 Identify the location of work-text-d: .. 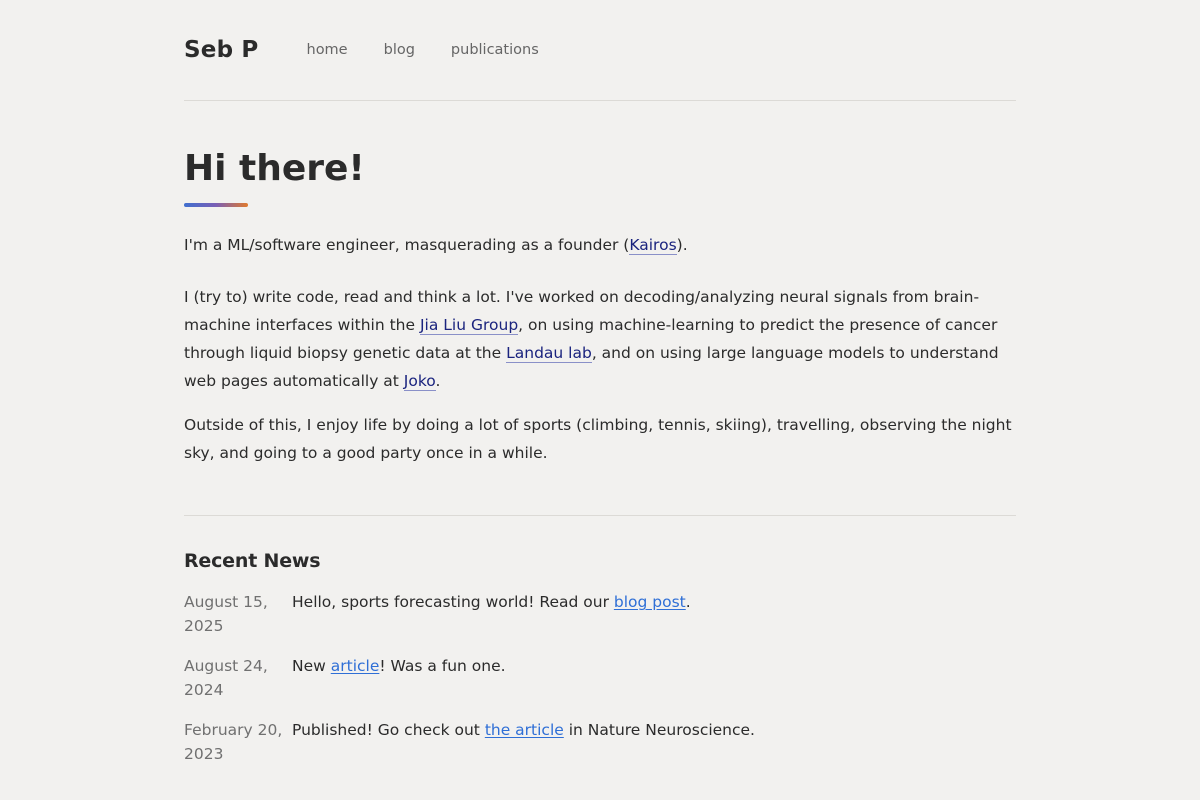
(438, 381).